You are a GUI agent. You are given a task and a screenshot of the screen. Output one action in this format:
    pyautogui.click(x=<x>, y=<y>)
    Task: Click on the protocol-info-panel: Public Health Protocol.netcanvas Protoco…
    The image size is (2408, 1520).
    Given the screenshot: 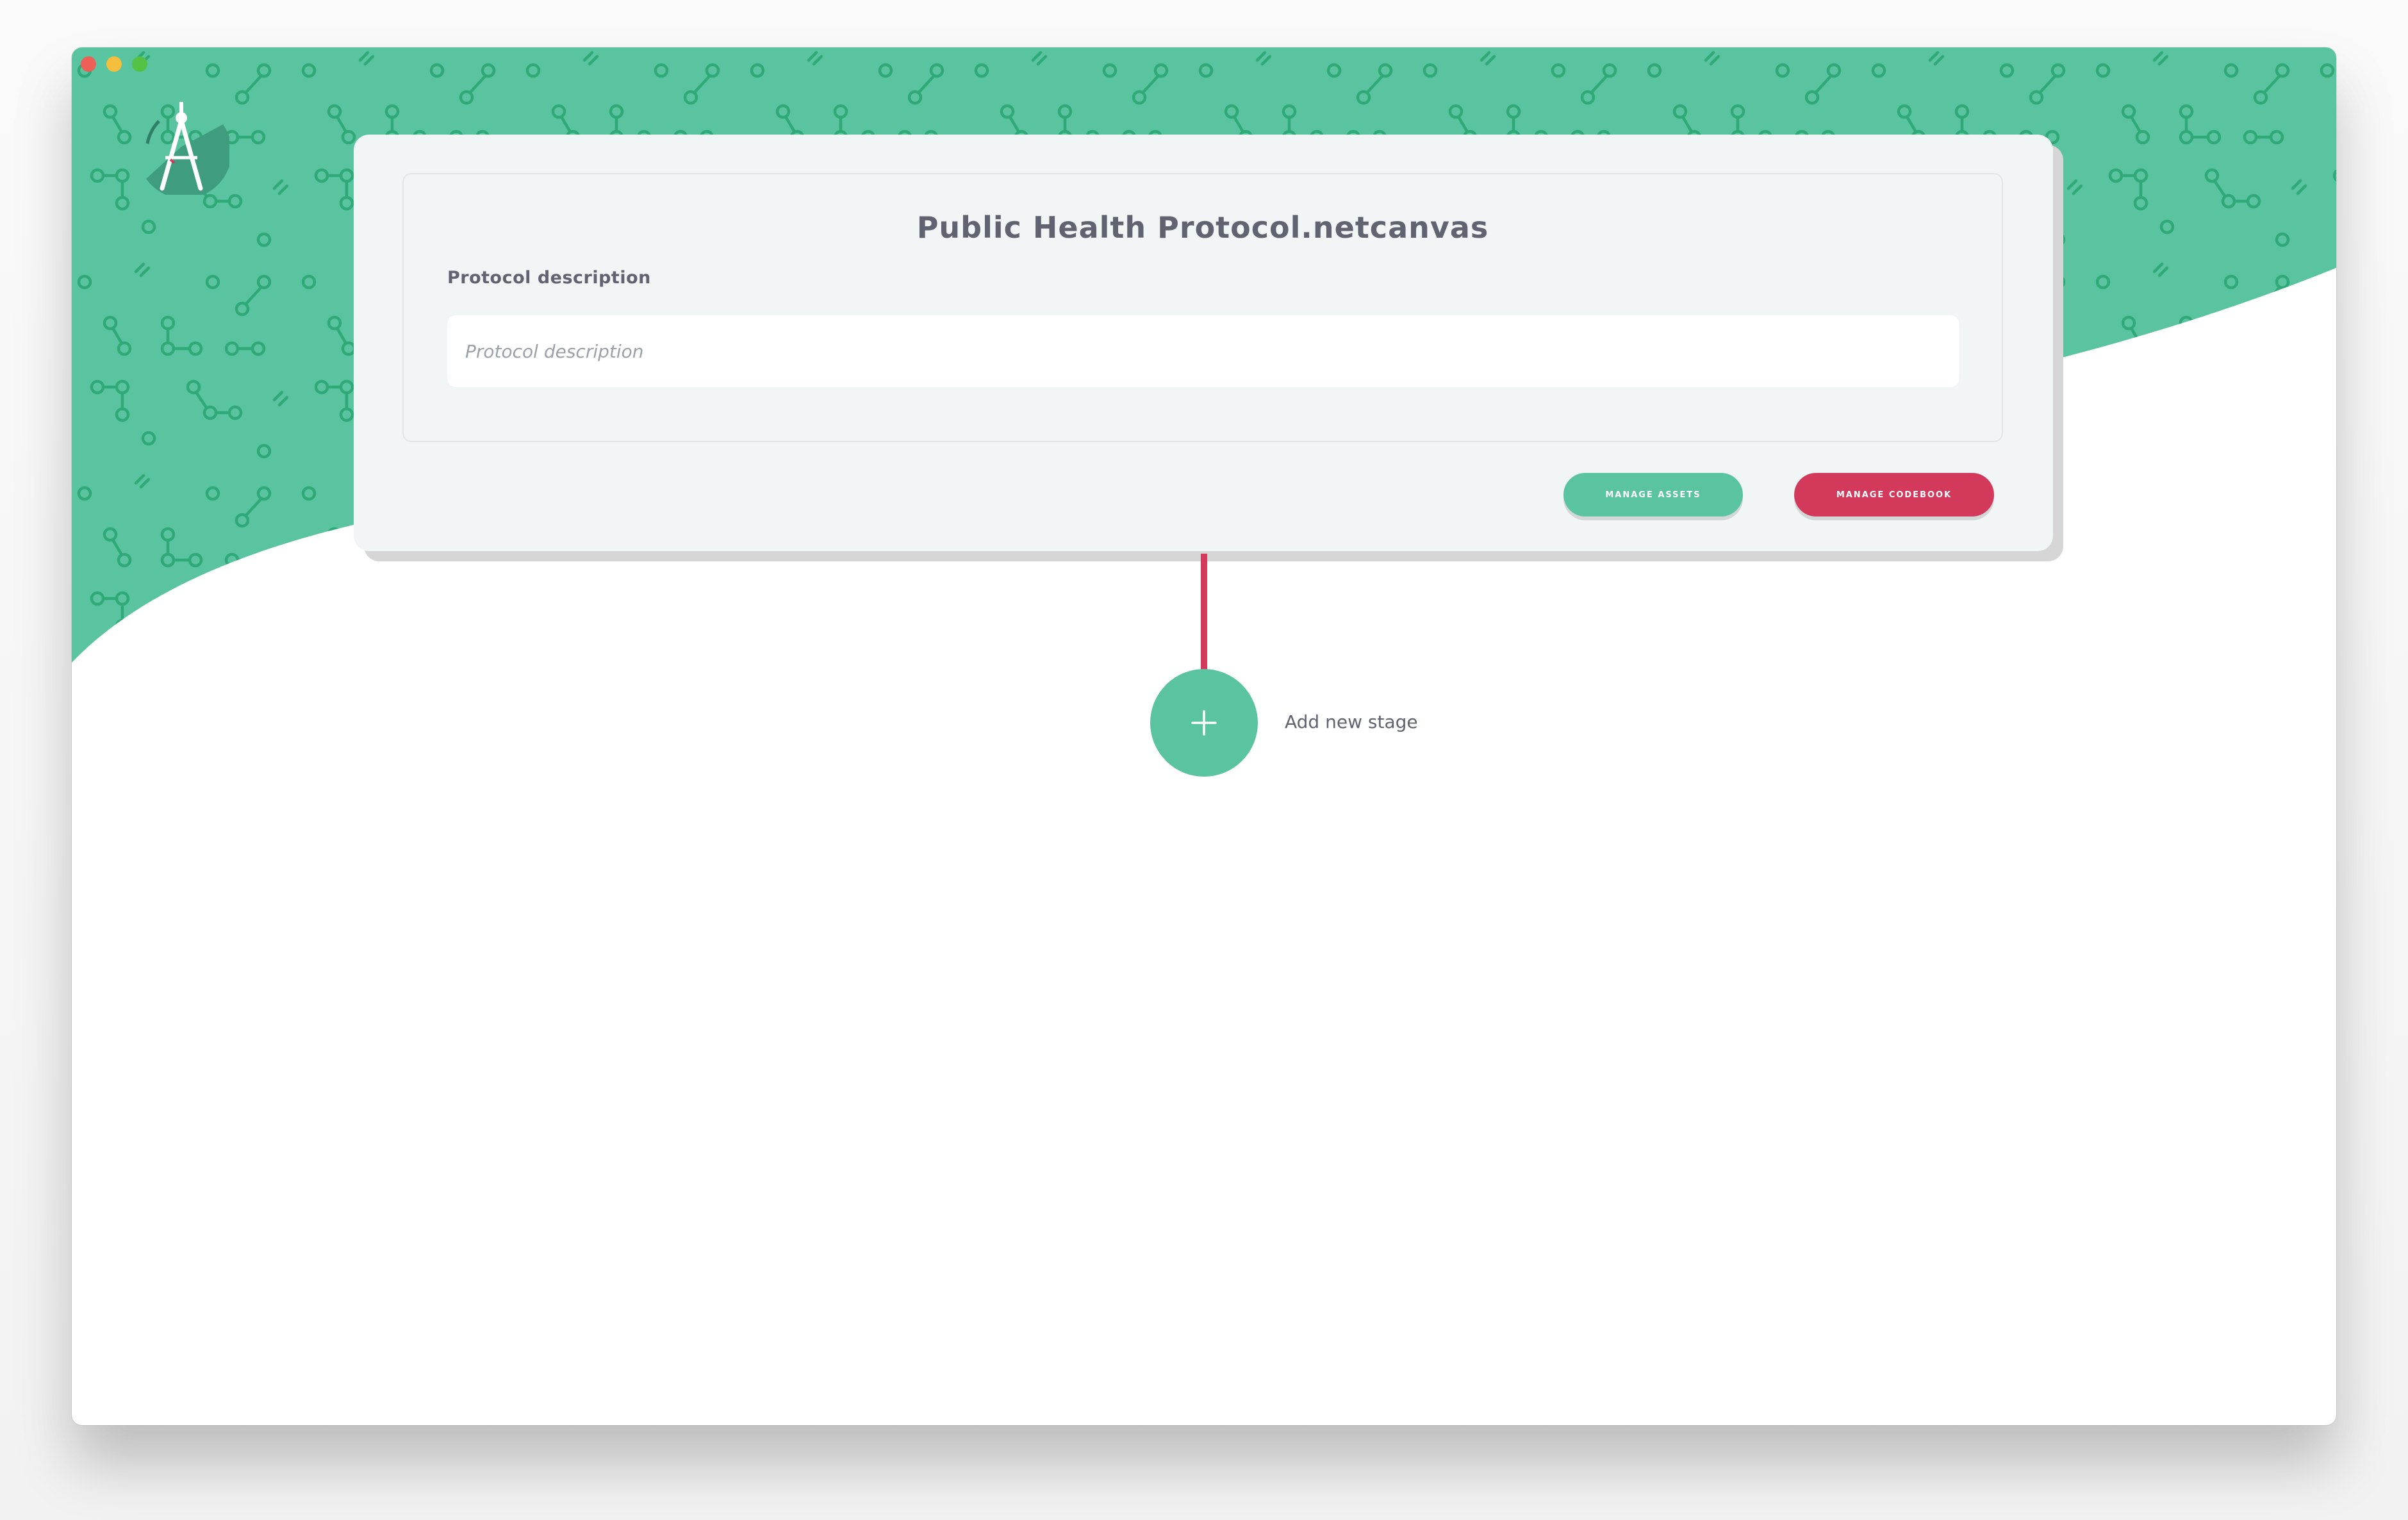 What is the action you would take?
    pyautogui.click(x=1202, y=307)
    